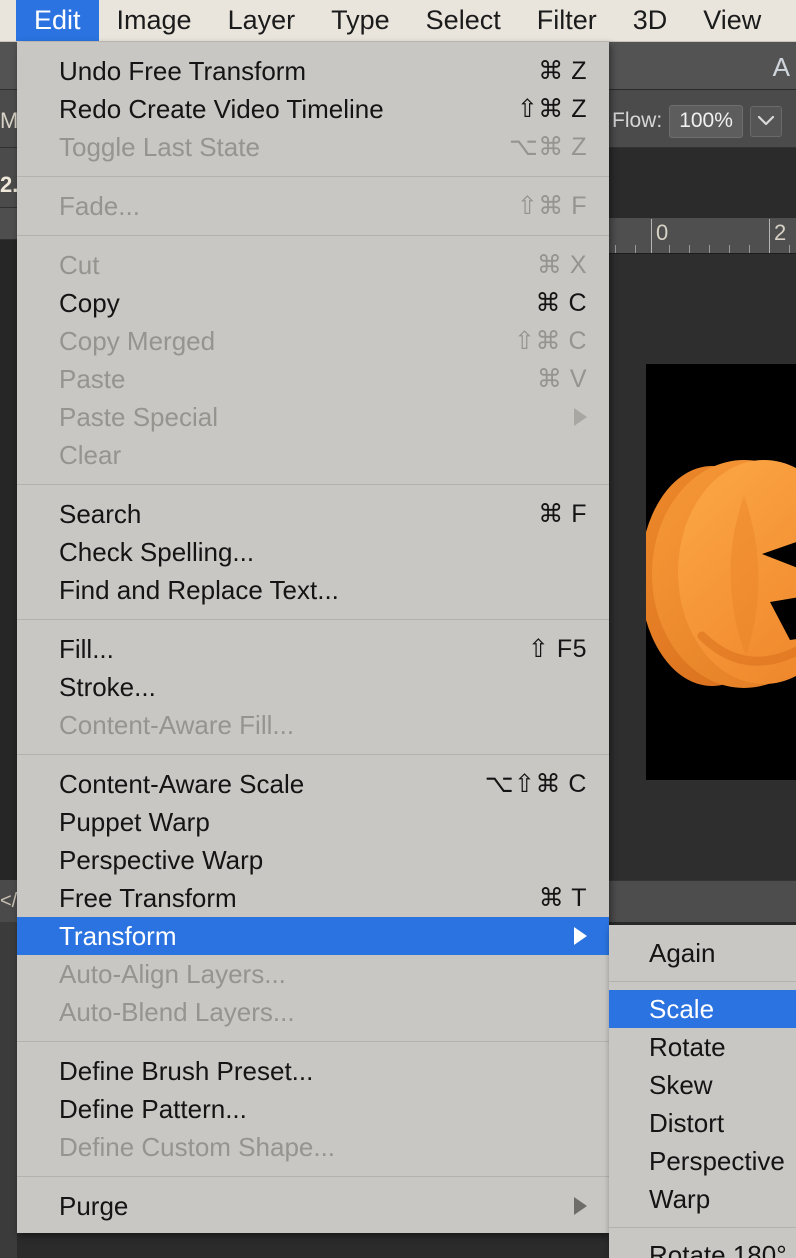 Image resolution: width=796 pixels, height=1258 pixels. What do you see at coordinates (313, 822) in the screenshot?
I see `menu-item-puppet-warp: Puppet Warp` at bounding box center [313, 822].